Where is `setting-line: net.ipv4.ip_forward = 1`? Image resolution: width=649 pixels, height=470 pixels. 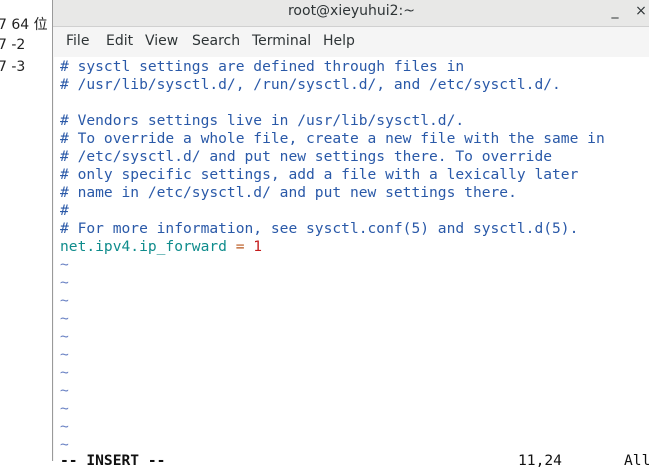
setting-line: net.ipv4.ip_forward = 1 is located at coordinates (161, 247).